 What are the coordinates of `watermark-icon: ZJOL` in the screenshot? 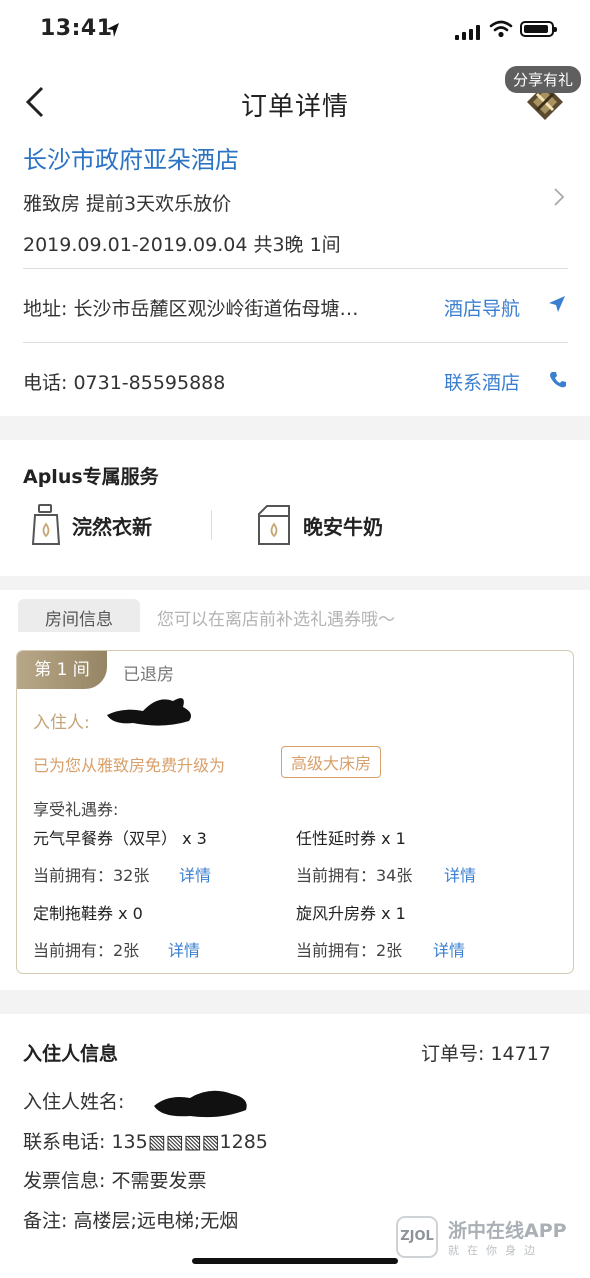 It's located at (417, 1237).